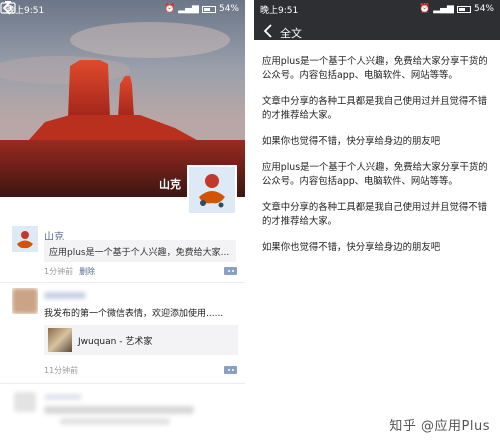 This screenshot has width=500, height=448. I want to click on emoji-card-thumbnail, so click(60, 340).